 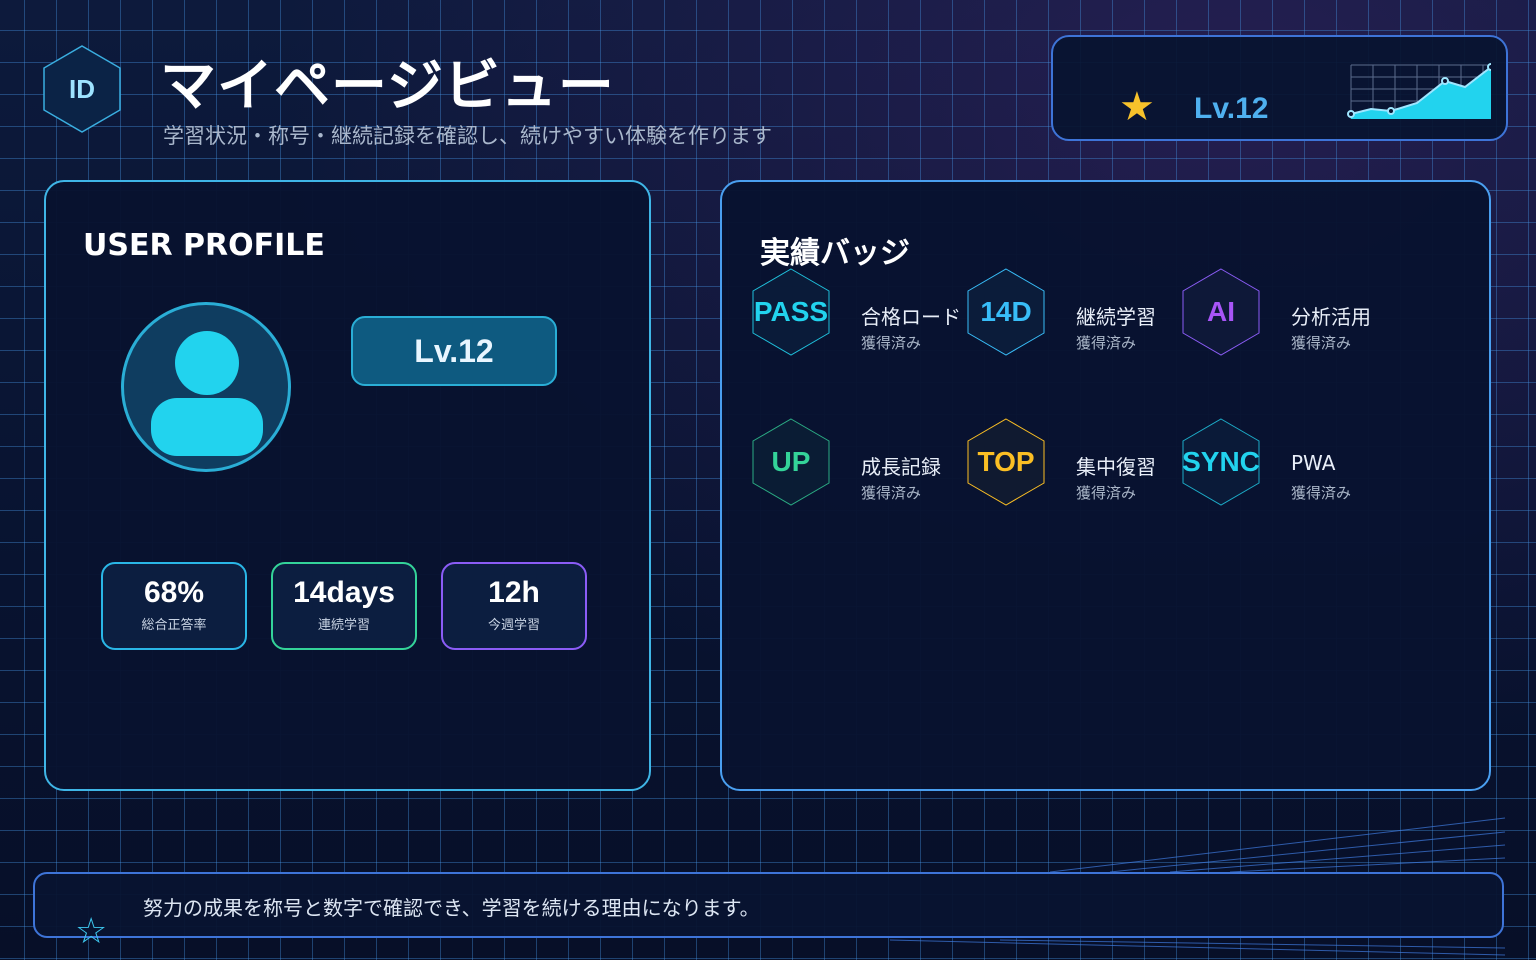 I want to click on star-outline-icon: ☆, so click(x=91, y=931).